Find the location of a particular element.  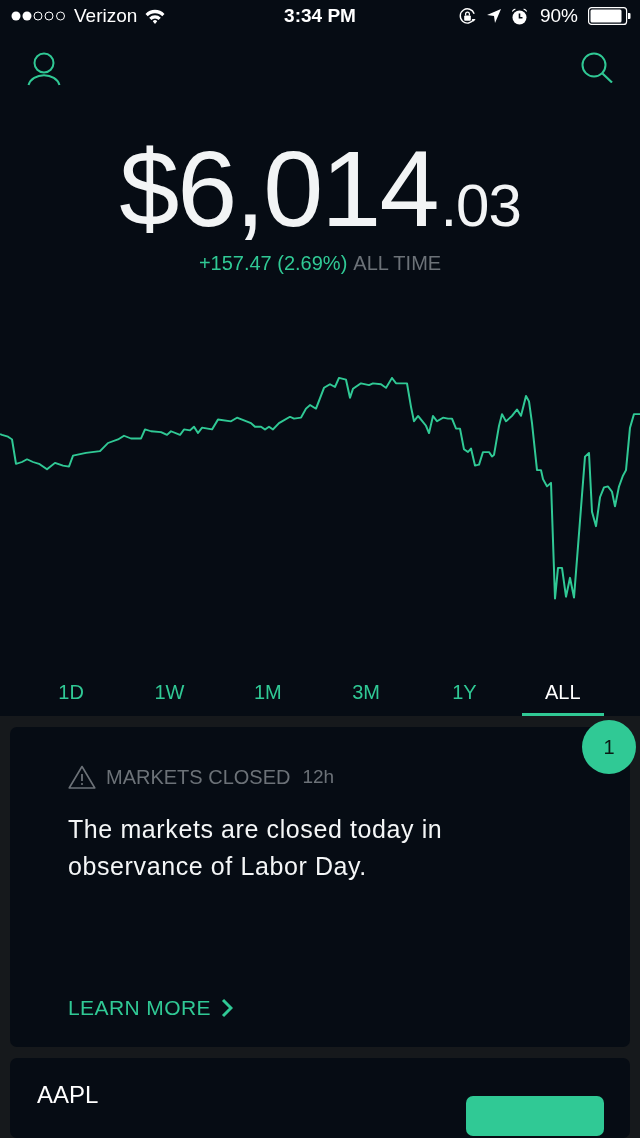

range-tab: 1D is located at coordinates (71, 693).